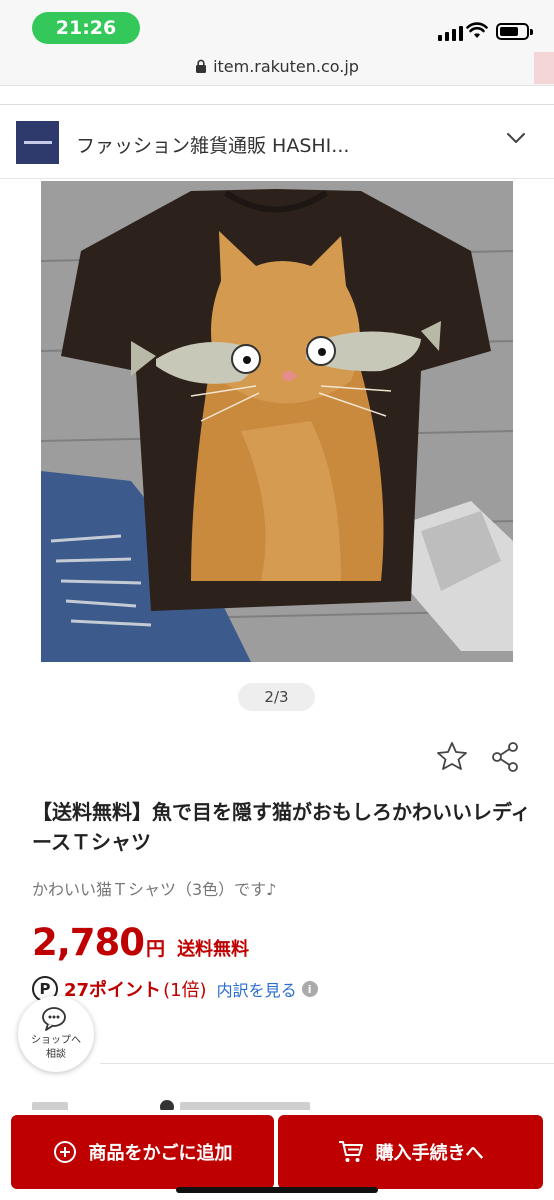 The image size is (554, 1200). Describe the element at coordinates (65, 1152) in the screenshot. I see `plus-circle-icon` at that location.